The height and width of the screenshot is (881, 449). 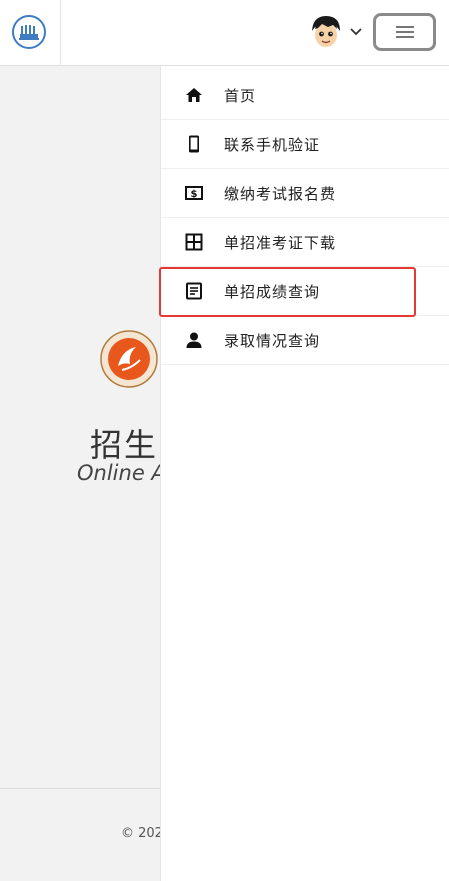 What do you see at coordinates (272, 145) in the screenshot?
I see `menu-item-label: 联系手机验证` at bounding box center [272, 145].